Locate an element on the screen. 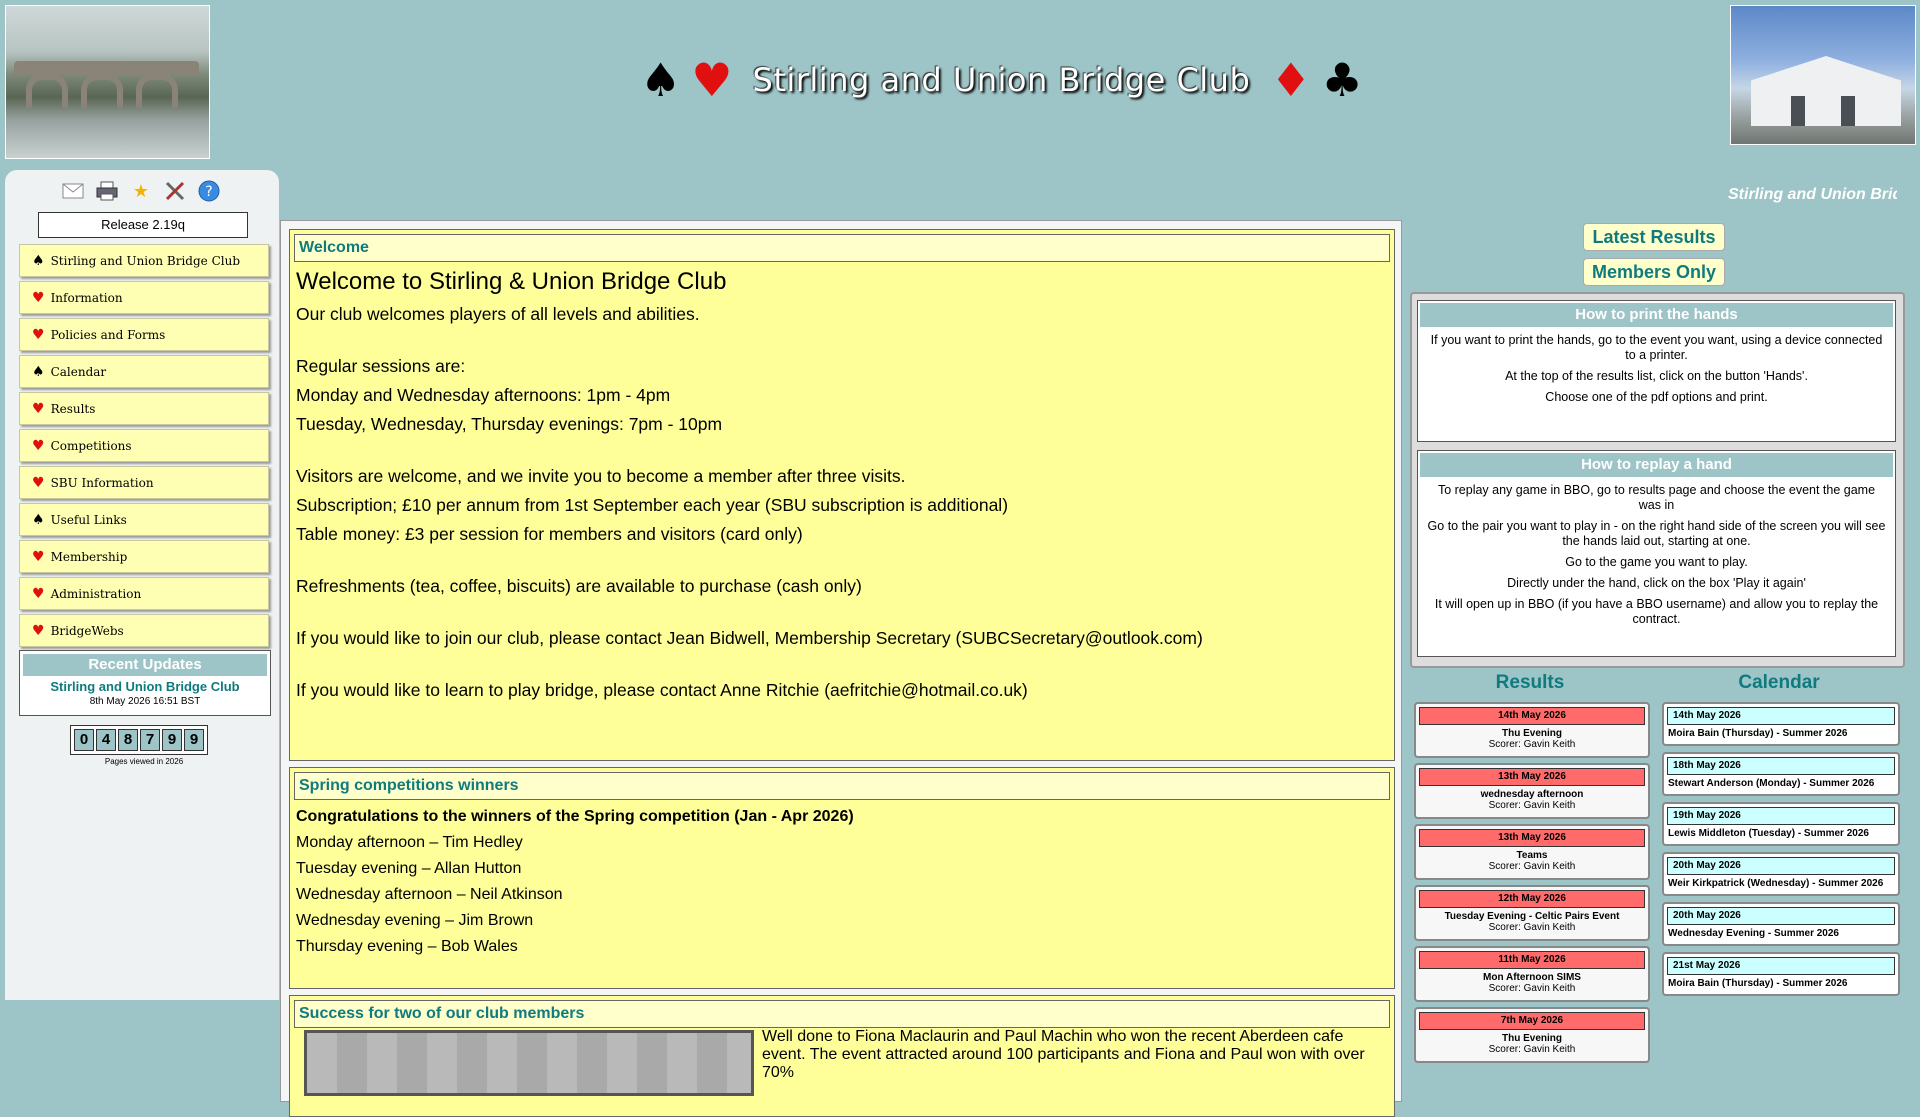  spring-heading: Spring competitions winners is located at coordinates (842, 786).